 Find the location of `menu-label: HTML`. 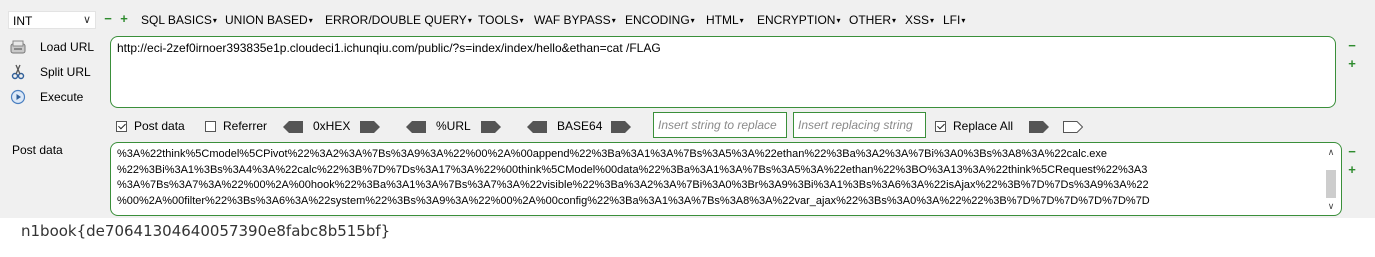

menu-label: HTML is located at coordinates (722, 20).